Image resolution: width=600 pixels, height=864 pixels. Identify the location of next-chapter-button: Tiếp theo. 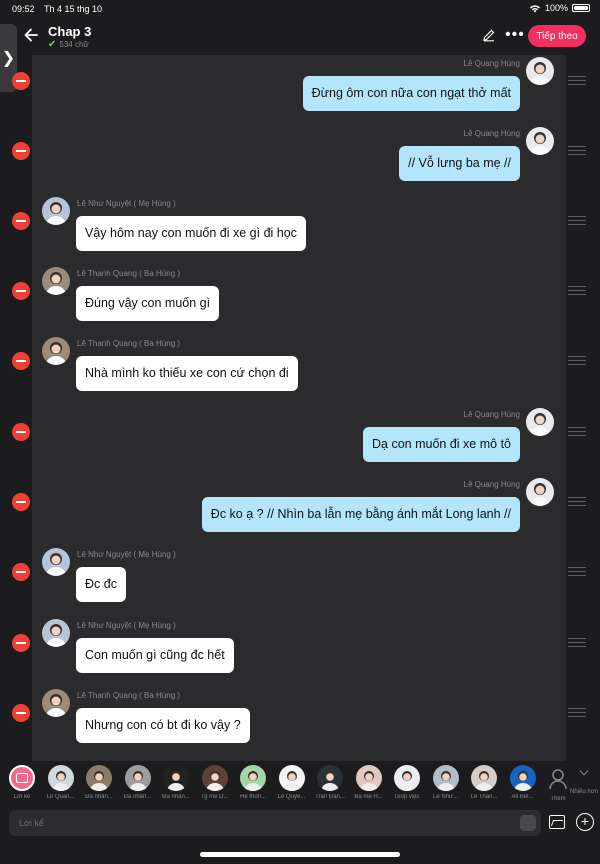
(557, 36).